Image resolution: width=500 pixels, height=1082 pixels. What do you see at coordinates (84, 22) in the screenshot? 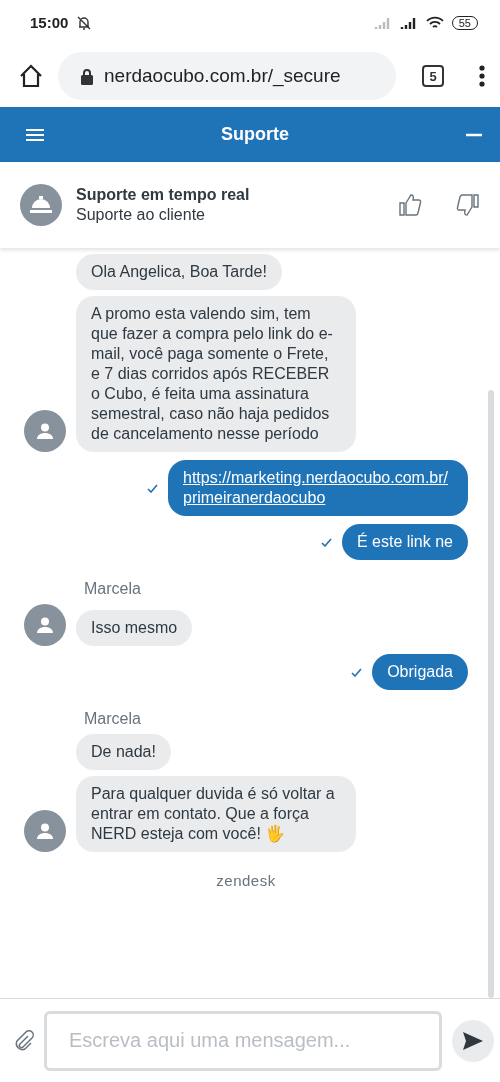
I see `muted-bell-icon` at bounding box center [84, 22].